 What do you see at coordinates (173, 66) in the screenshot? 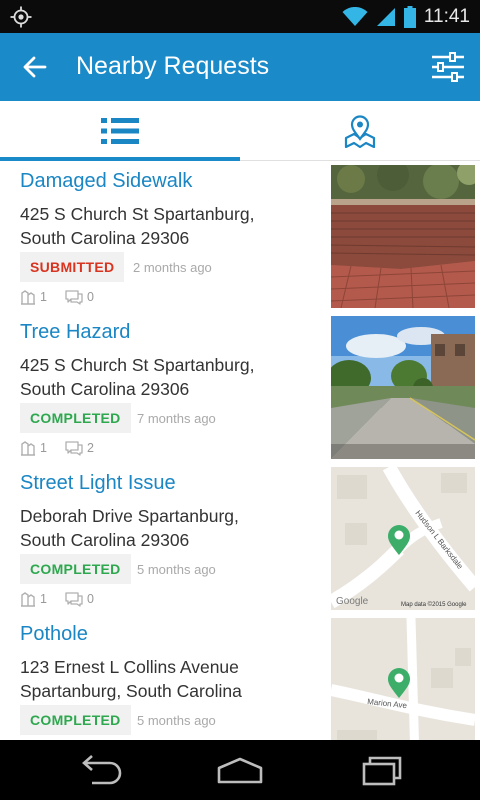
I see `page-title: Nearby Requests` at bounding box center [173, 66].